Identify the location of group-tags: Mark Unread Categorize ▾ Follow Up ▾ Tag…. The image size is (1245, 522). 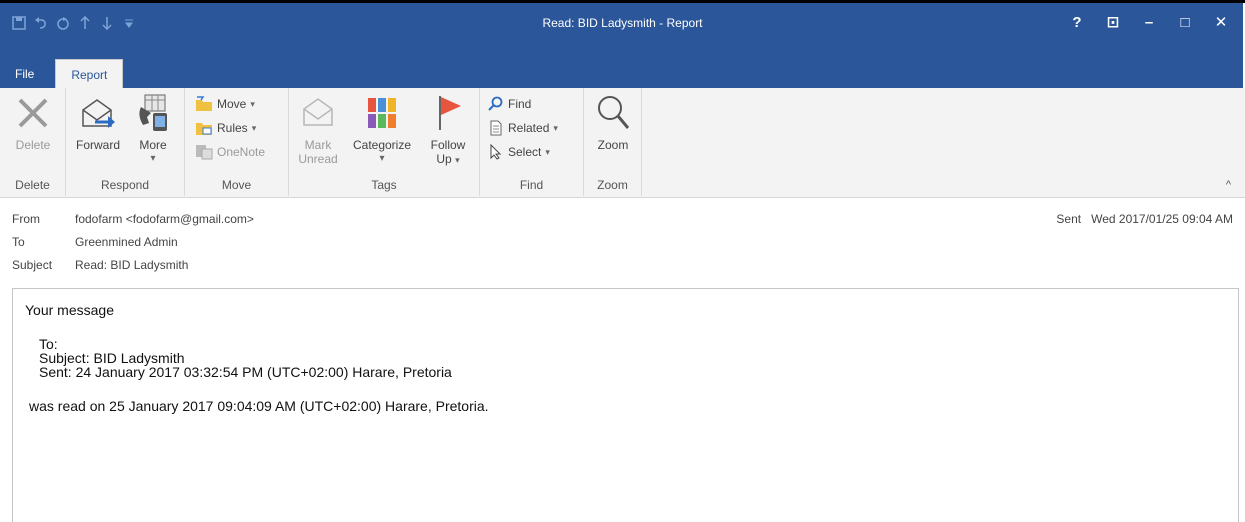
(384, 142).